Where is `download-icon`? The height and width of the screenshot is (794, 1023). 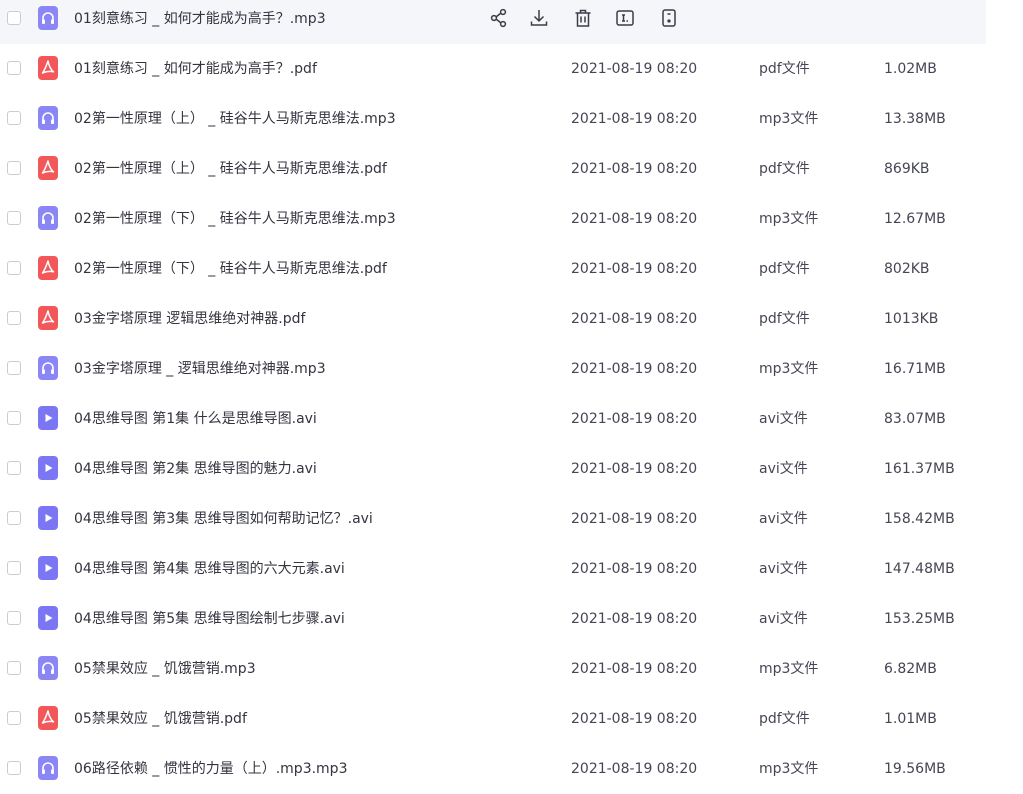 download-icon is located at coordinates (539, 18).